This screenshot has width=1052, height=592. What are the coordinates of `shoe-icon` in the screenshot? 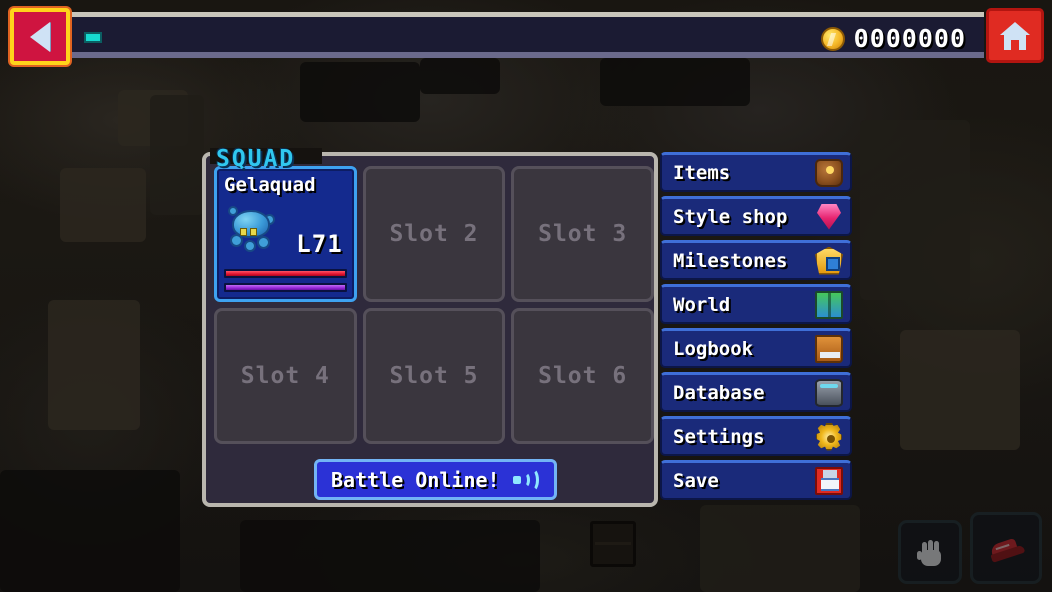 It's located at (1006, 548).